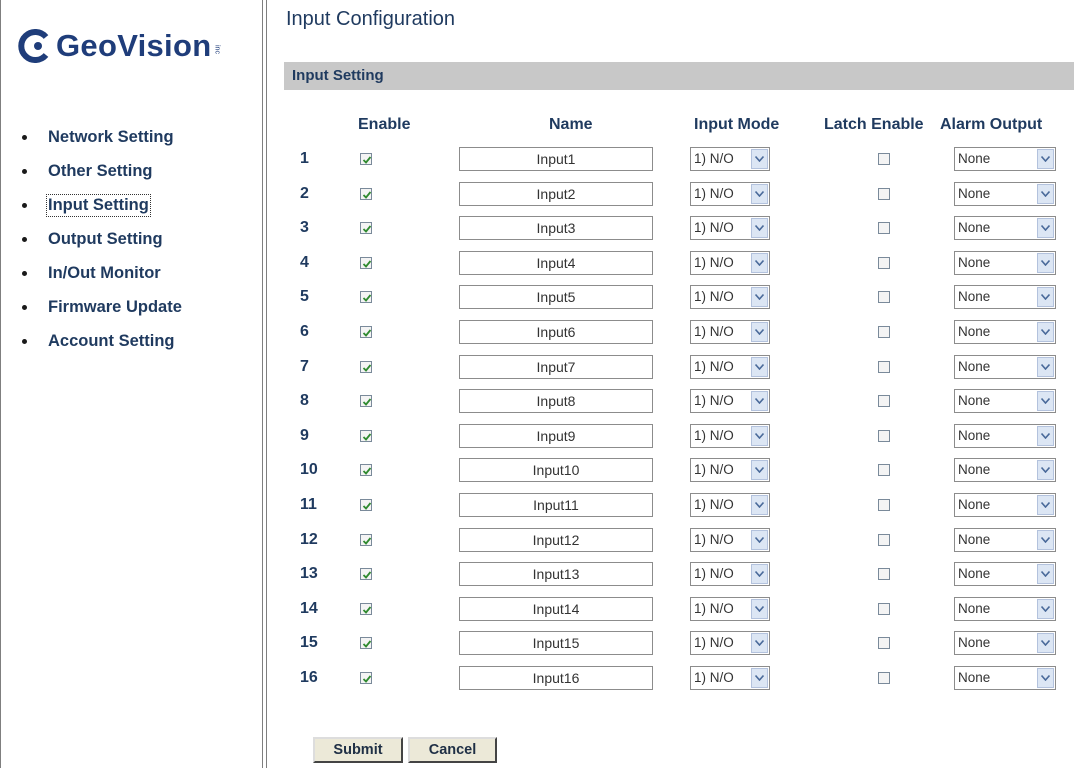  I want to click on input-name-field: Input13, so click(556, 574).